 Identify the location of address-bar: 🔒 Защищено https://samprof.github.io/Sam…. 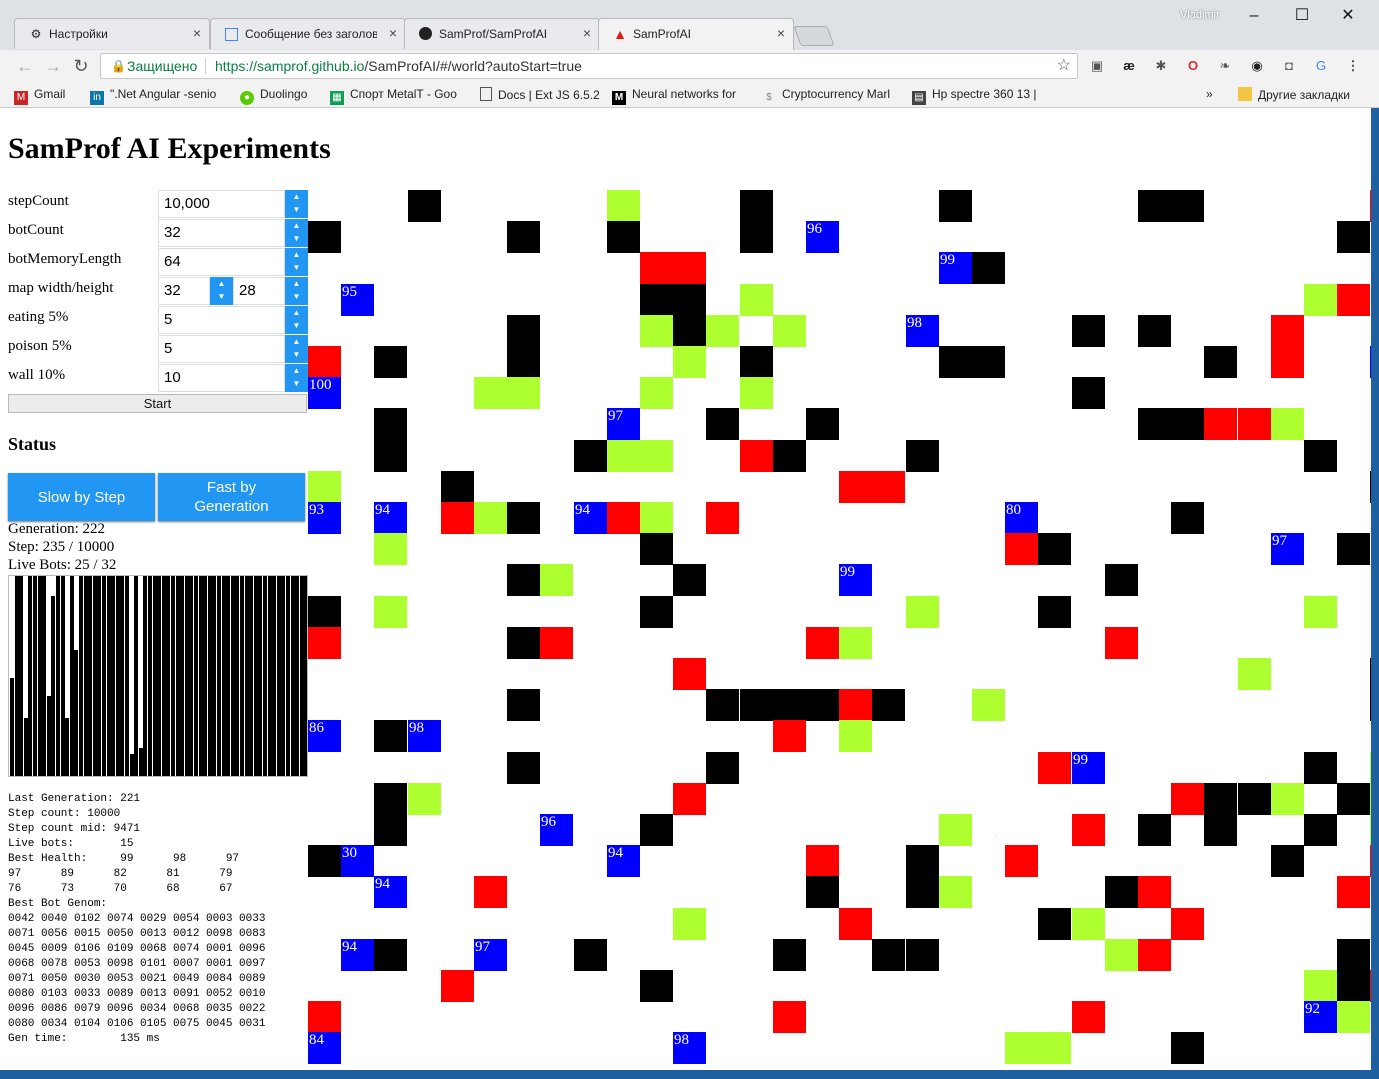
(589, 66).